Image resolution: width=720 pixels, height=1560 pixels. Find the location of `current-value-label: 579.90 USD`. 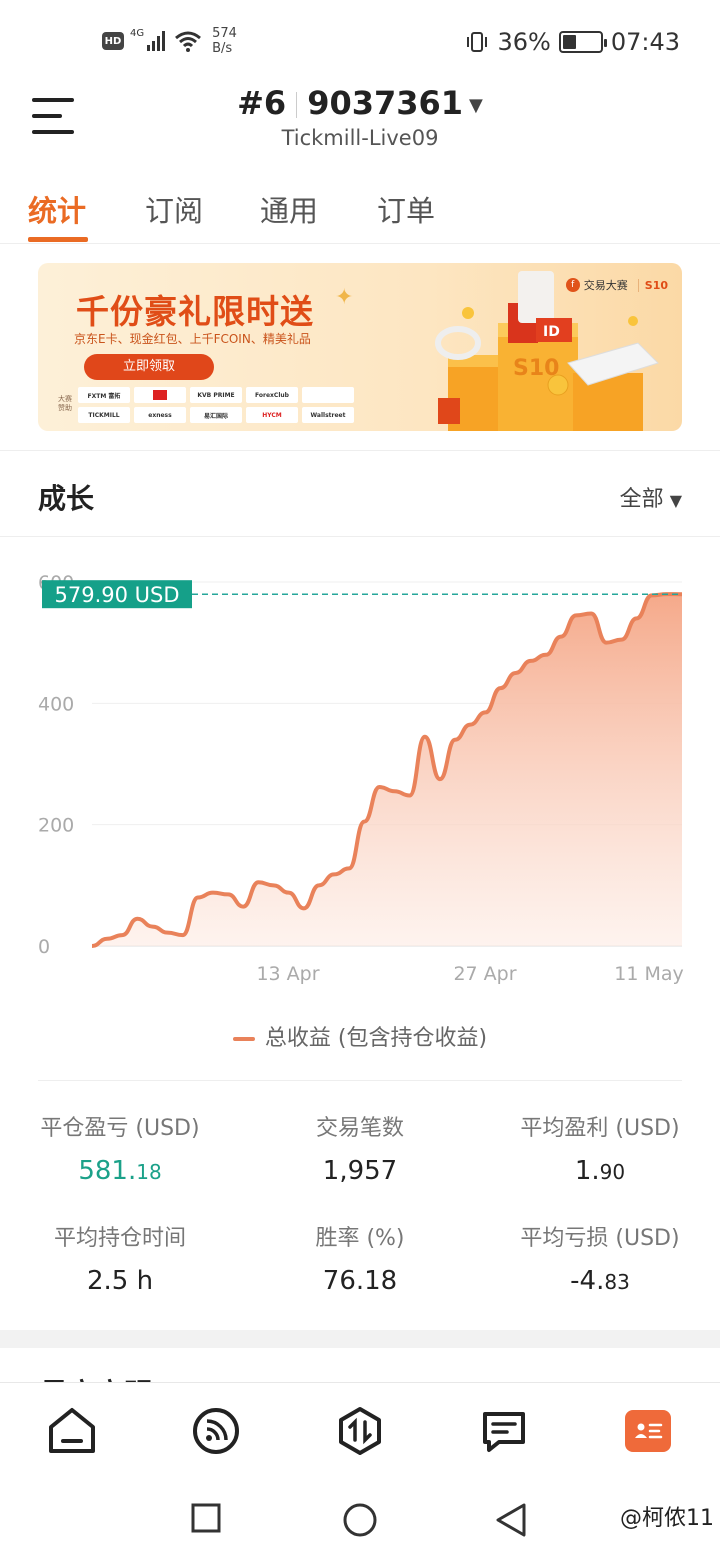

current-value-label: 579.90 USD is located at coordinates (116, 595).